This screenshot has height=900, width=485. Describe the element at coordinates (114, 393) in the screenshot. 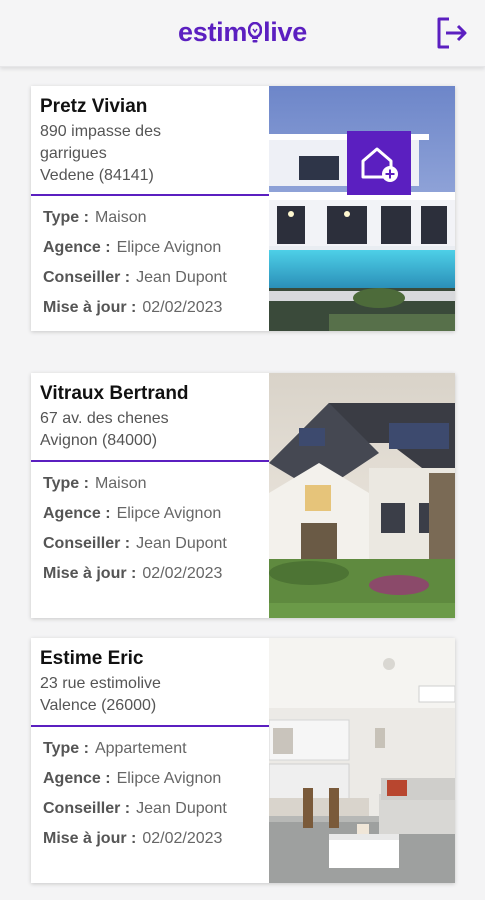

I see `owner-name: Vitraux Bertrand` at that location.